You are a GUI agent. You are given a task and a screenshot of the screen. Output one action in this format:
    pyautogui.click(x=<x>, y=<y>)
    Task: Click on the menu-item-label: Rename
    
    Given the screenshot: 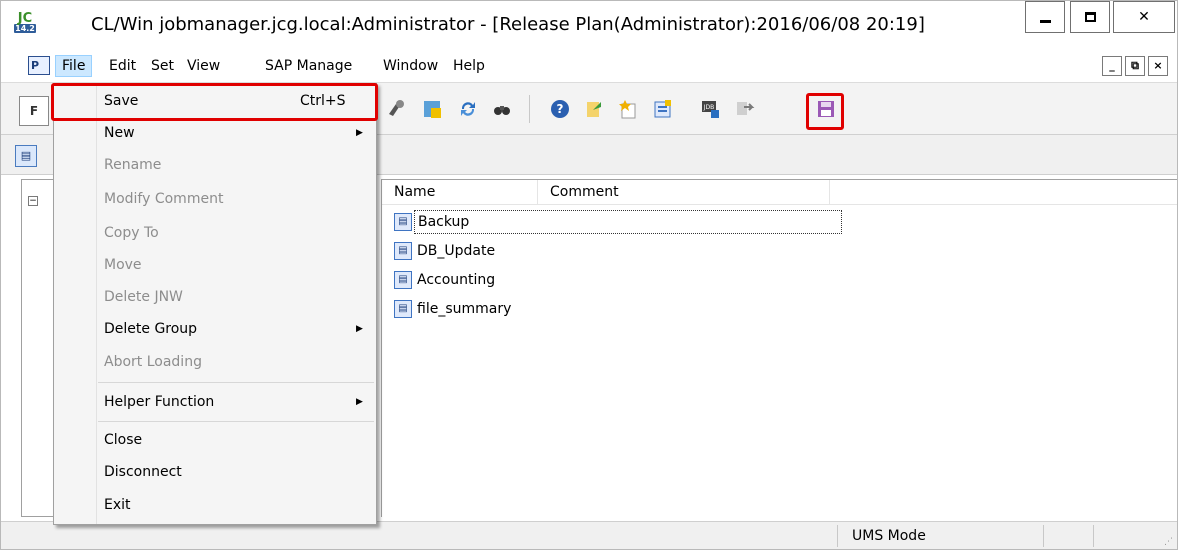 What is the action you would take?
    pyautogui.click(x=133, y=165)
    